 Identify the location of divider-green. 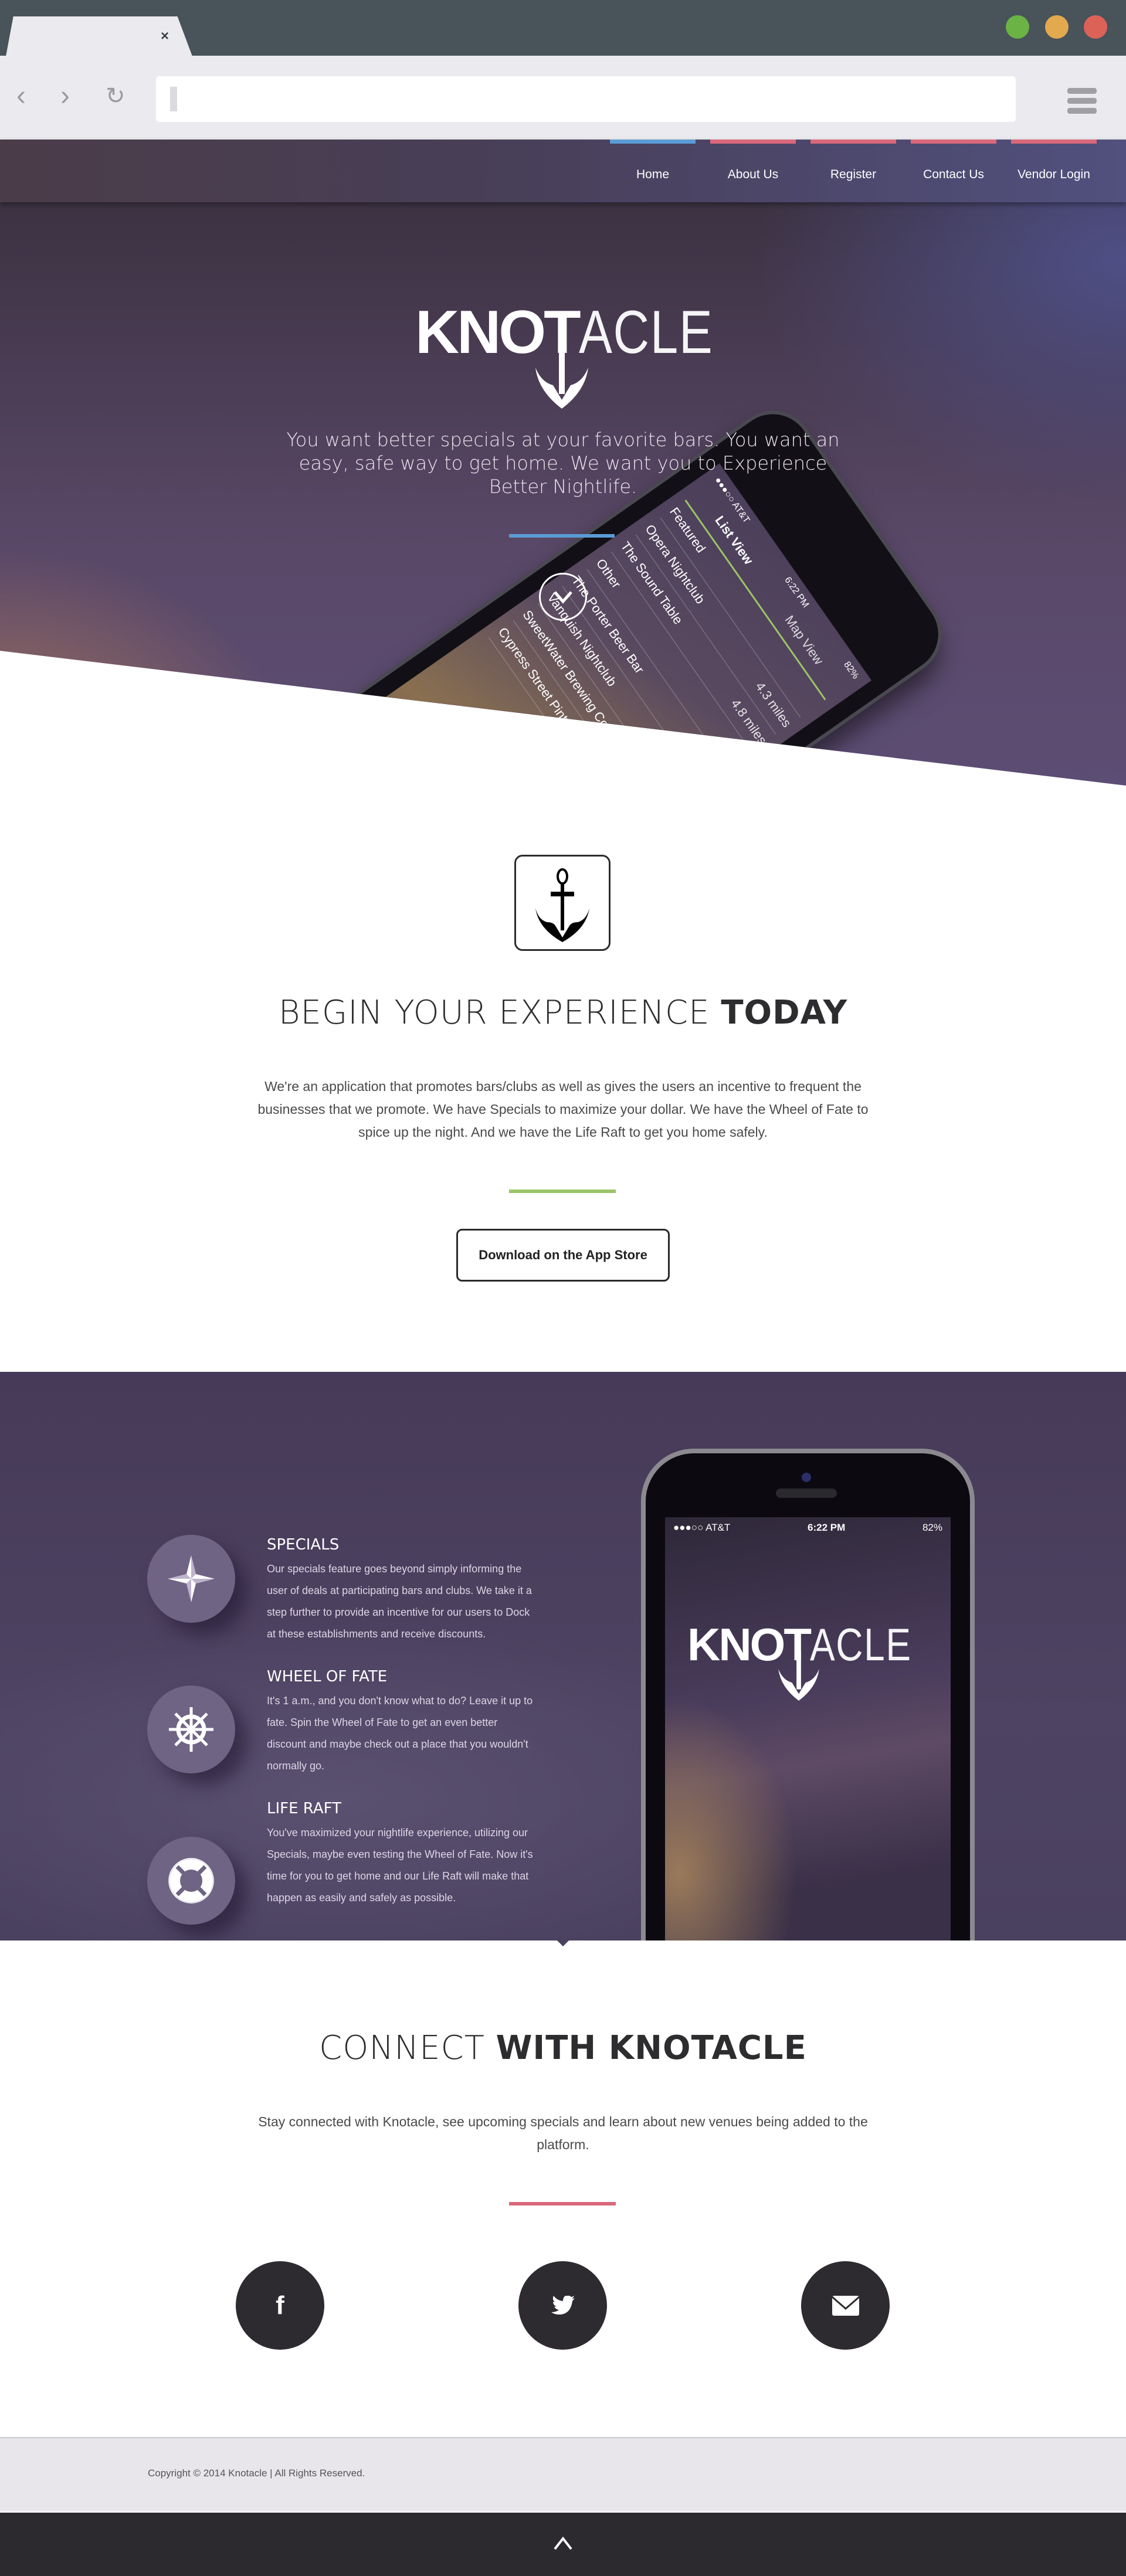
(562, 1192).